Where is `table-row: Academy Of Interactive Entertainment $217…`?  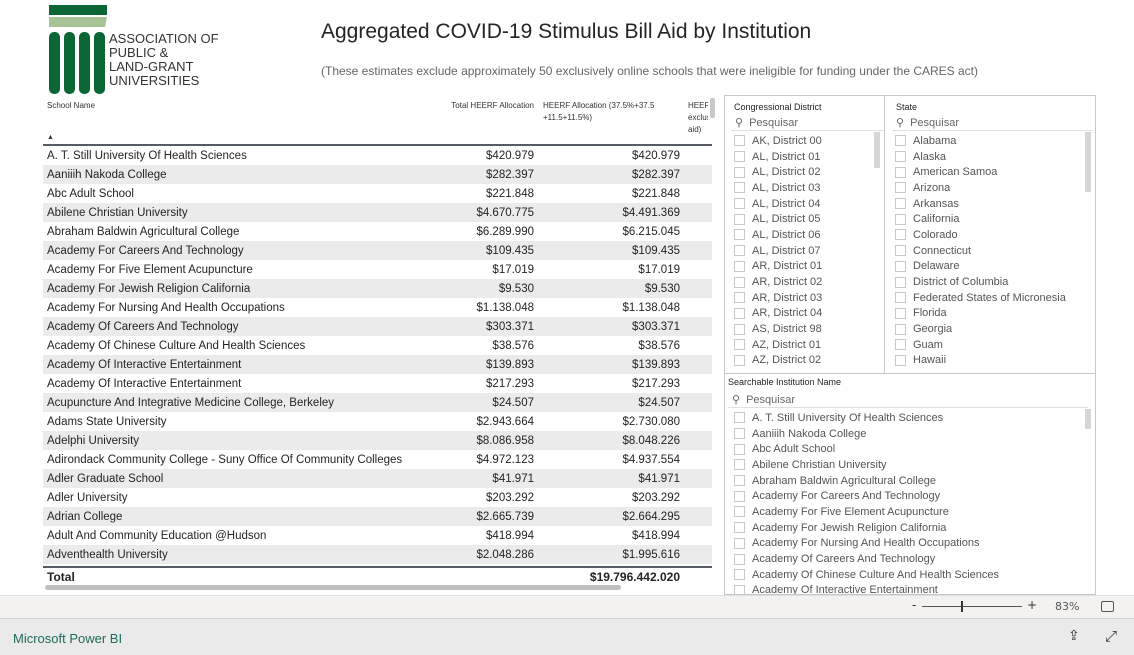 table-row: Academy Of Interactive Entertainment $217… is located at coordinates (377, 383).